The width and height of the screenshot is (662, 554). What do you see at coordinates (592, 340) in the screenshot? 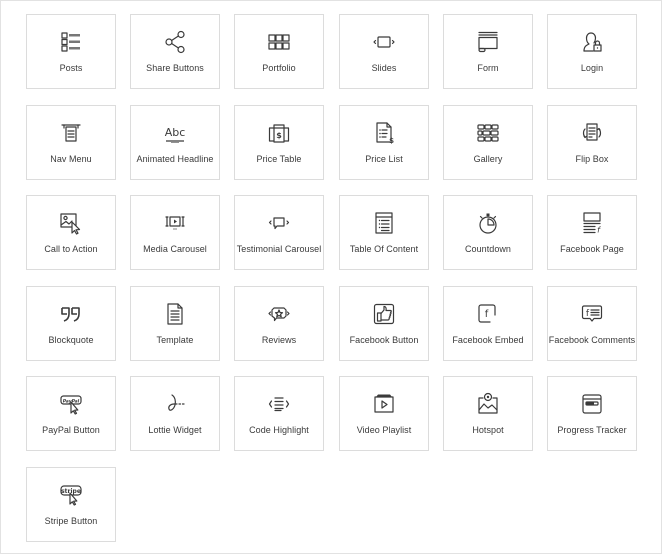
I see `widget-label: Facebook Comments` at bounding box center [592, 340].